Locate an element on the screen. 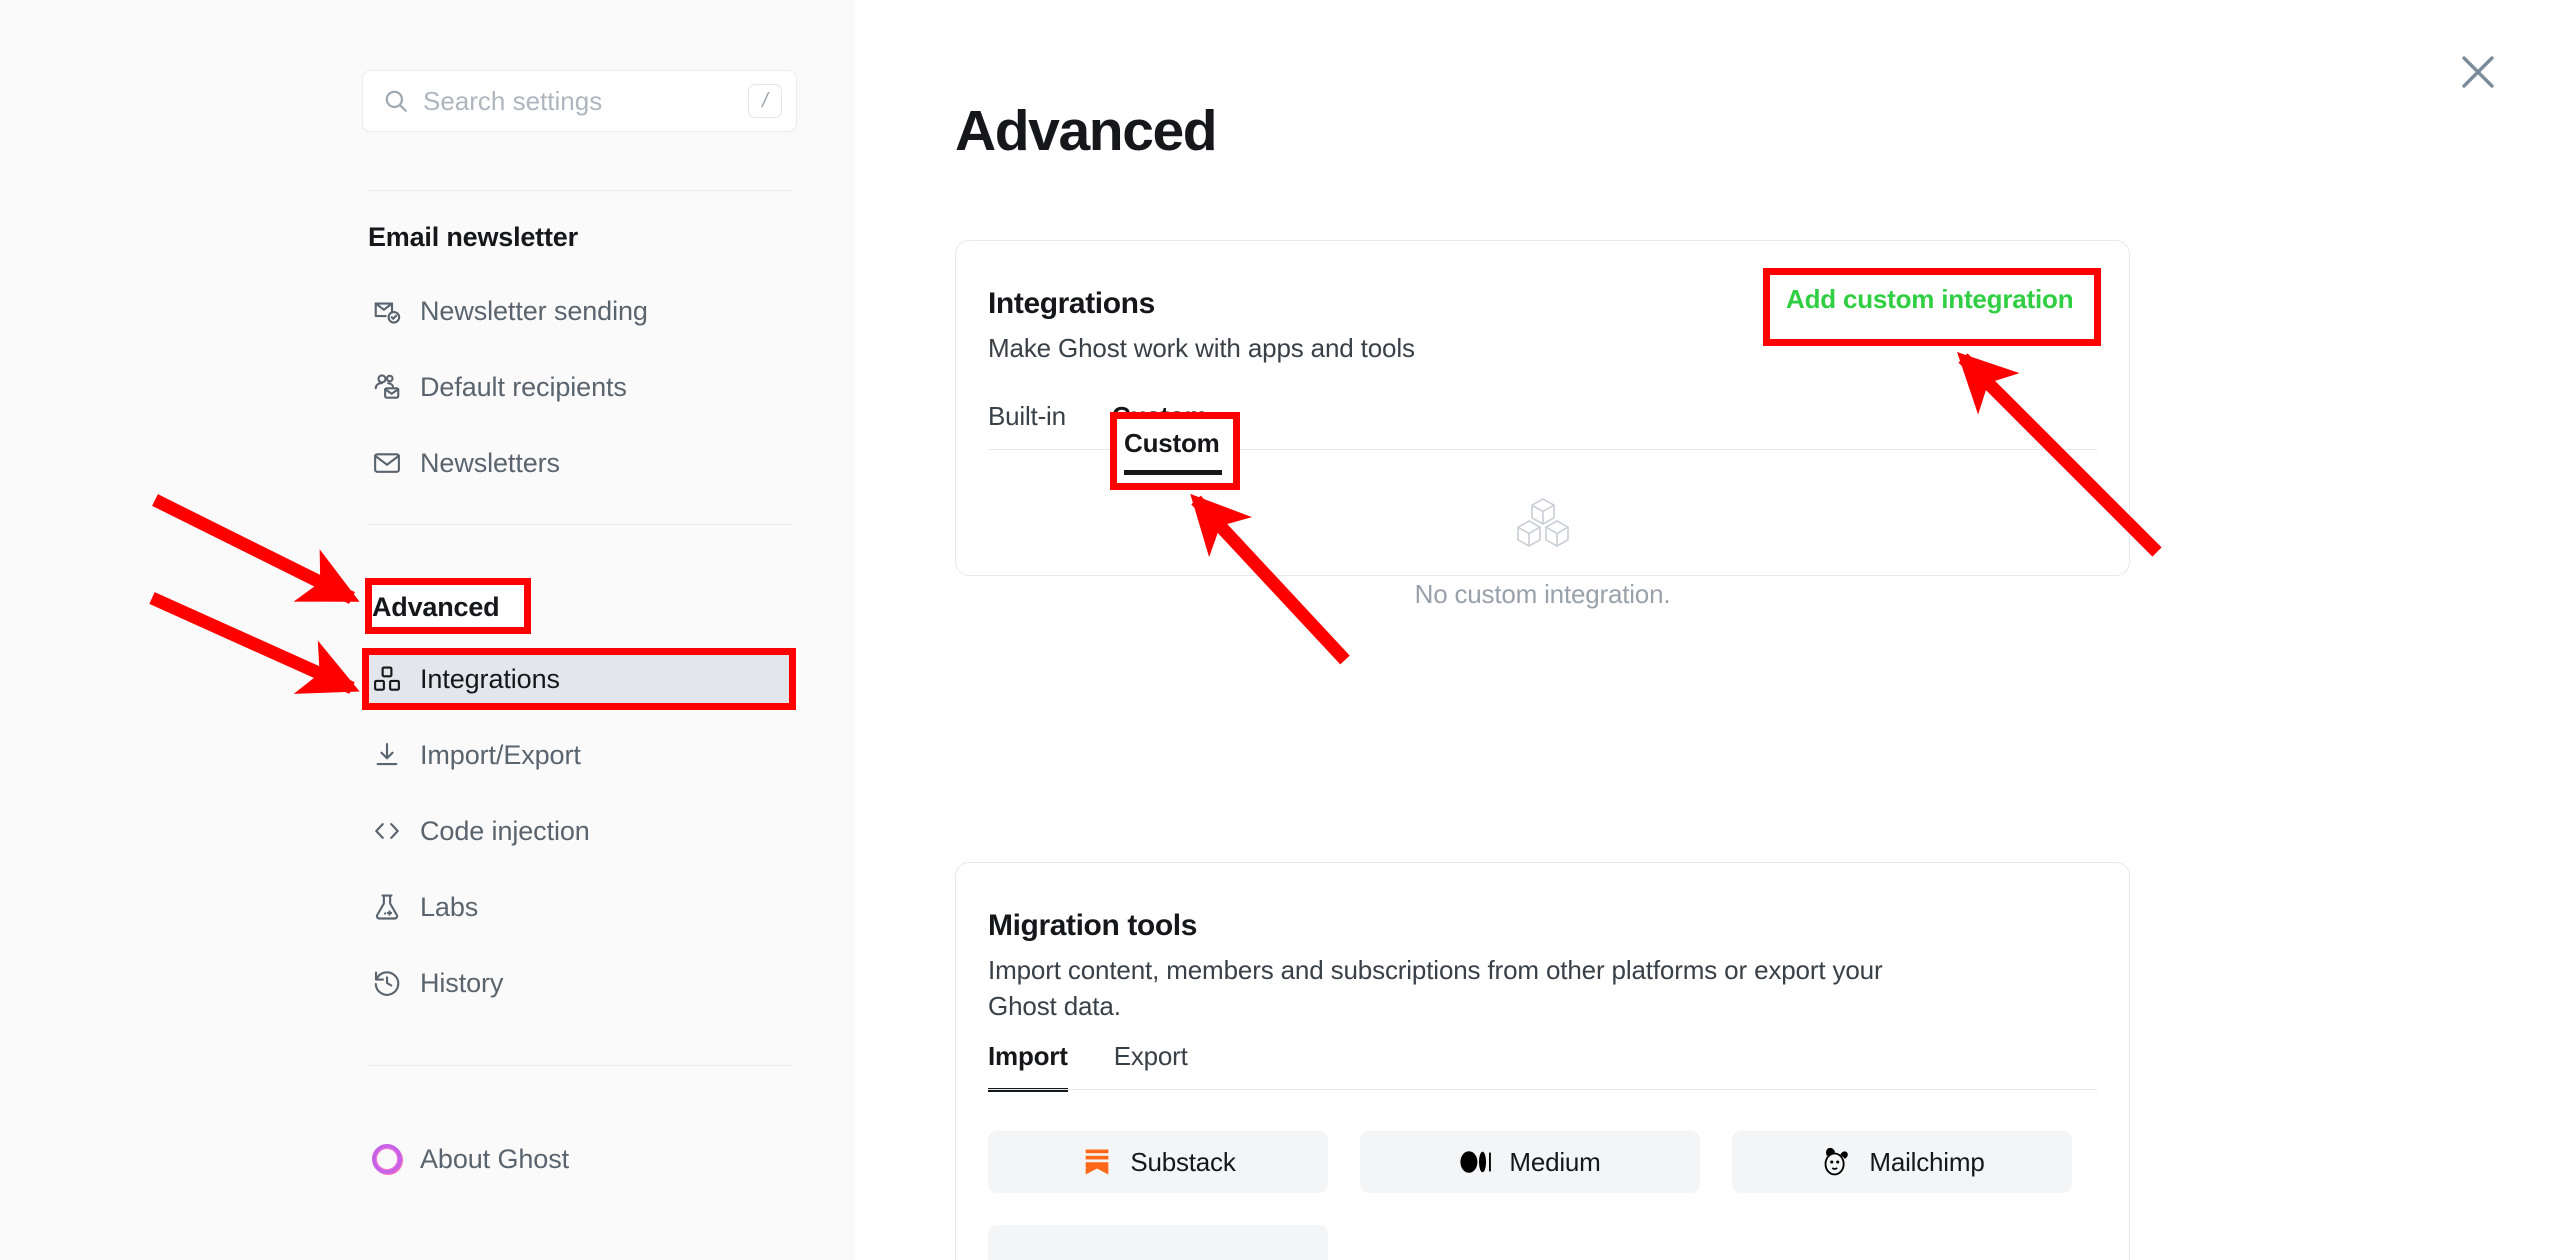 The height and width of the screenshot is (1260, 2560). import-mailchimp-button: Mailchimp is located at coordinates (1902, 1162).